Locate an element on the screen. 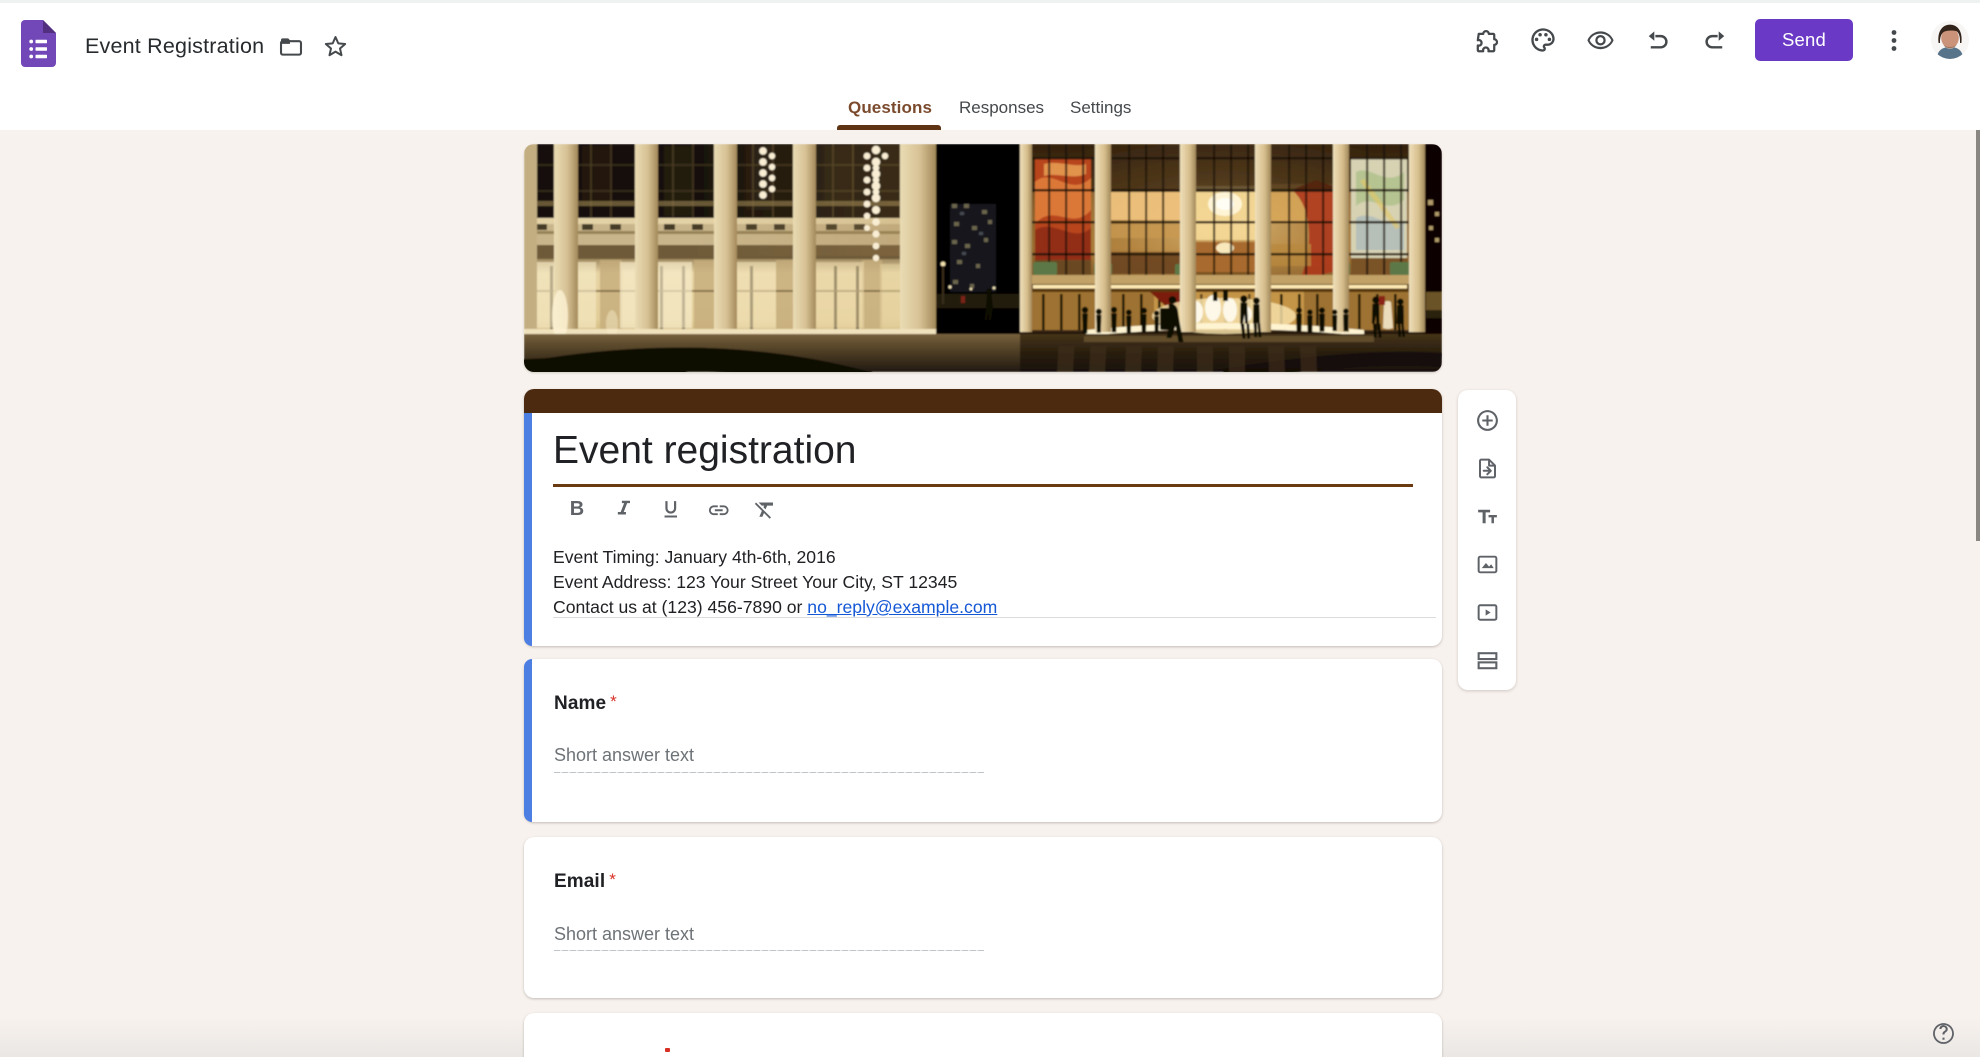 The image size is (1980, 1057). svg-text: B is located at coordinates (577, 509).